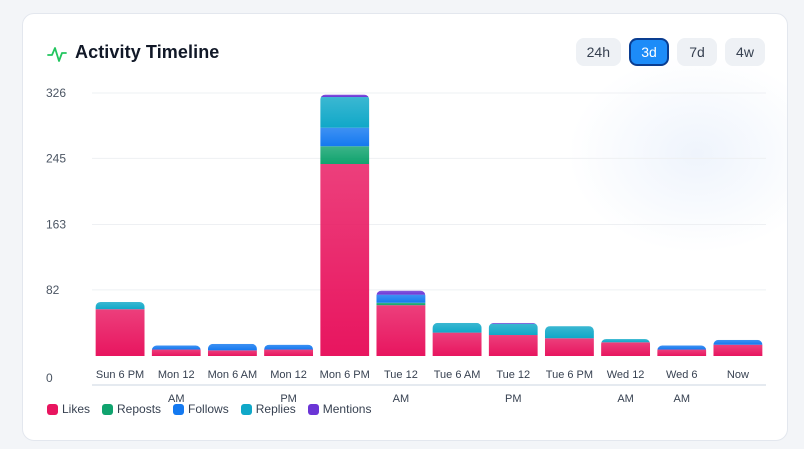  Describe the element at coordinates (49, 378) in the screenshot. I see `y-tick-label: 0` at that location.